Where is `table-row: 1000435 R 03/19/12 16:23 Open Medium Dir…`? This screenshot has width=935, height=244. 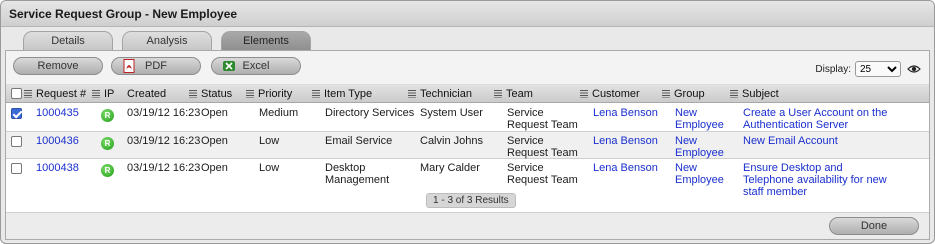 table-row: 1000435 R 03/19/12 16:23 Open Medium Dir… is located at coordinates (467, 118).